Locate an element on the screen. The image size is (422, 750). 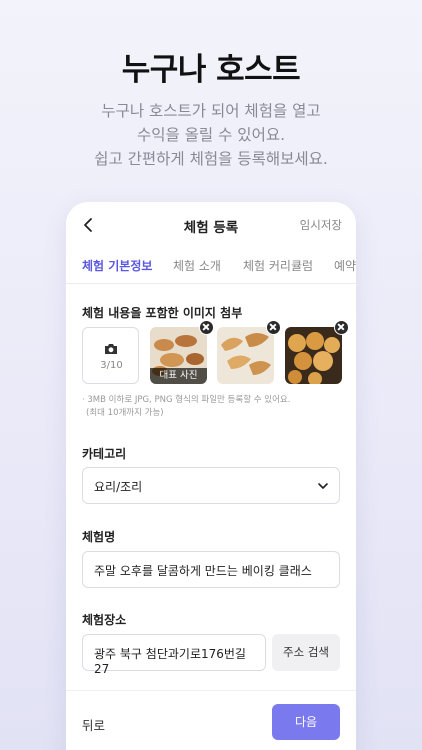
images-label: 체험 내용을 포함한 이미지 첨부 is located at coordinates (162, 313).